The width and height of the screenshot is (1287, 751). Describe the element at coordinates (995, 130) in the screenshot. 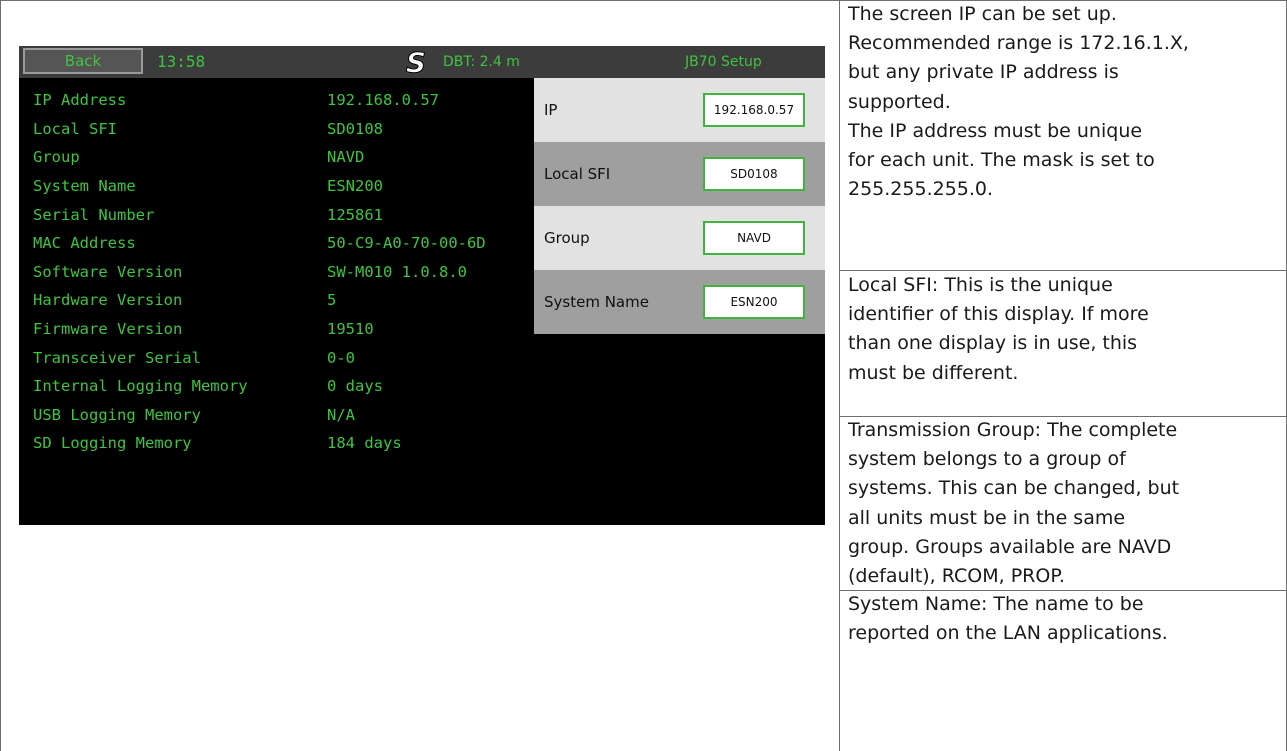

I see `description-line: The IP address must be unique` at that location.